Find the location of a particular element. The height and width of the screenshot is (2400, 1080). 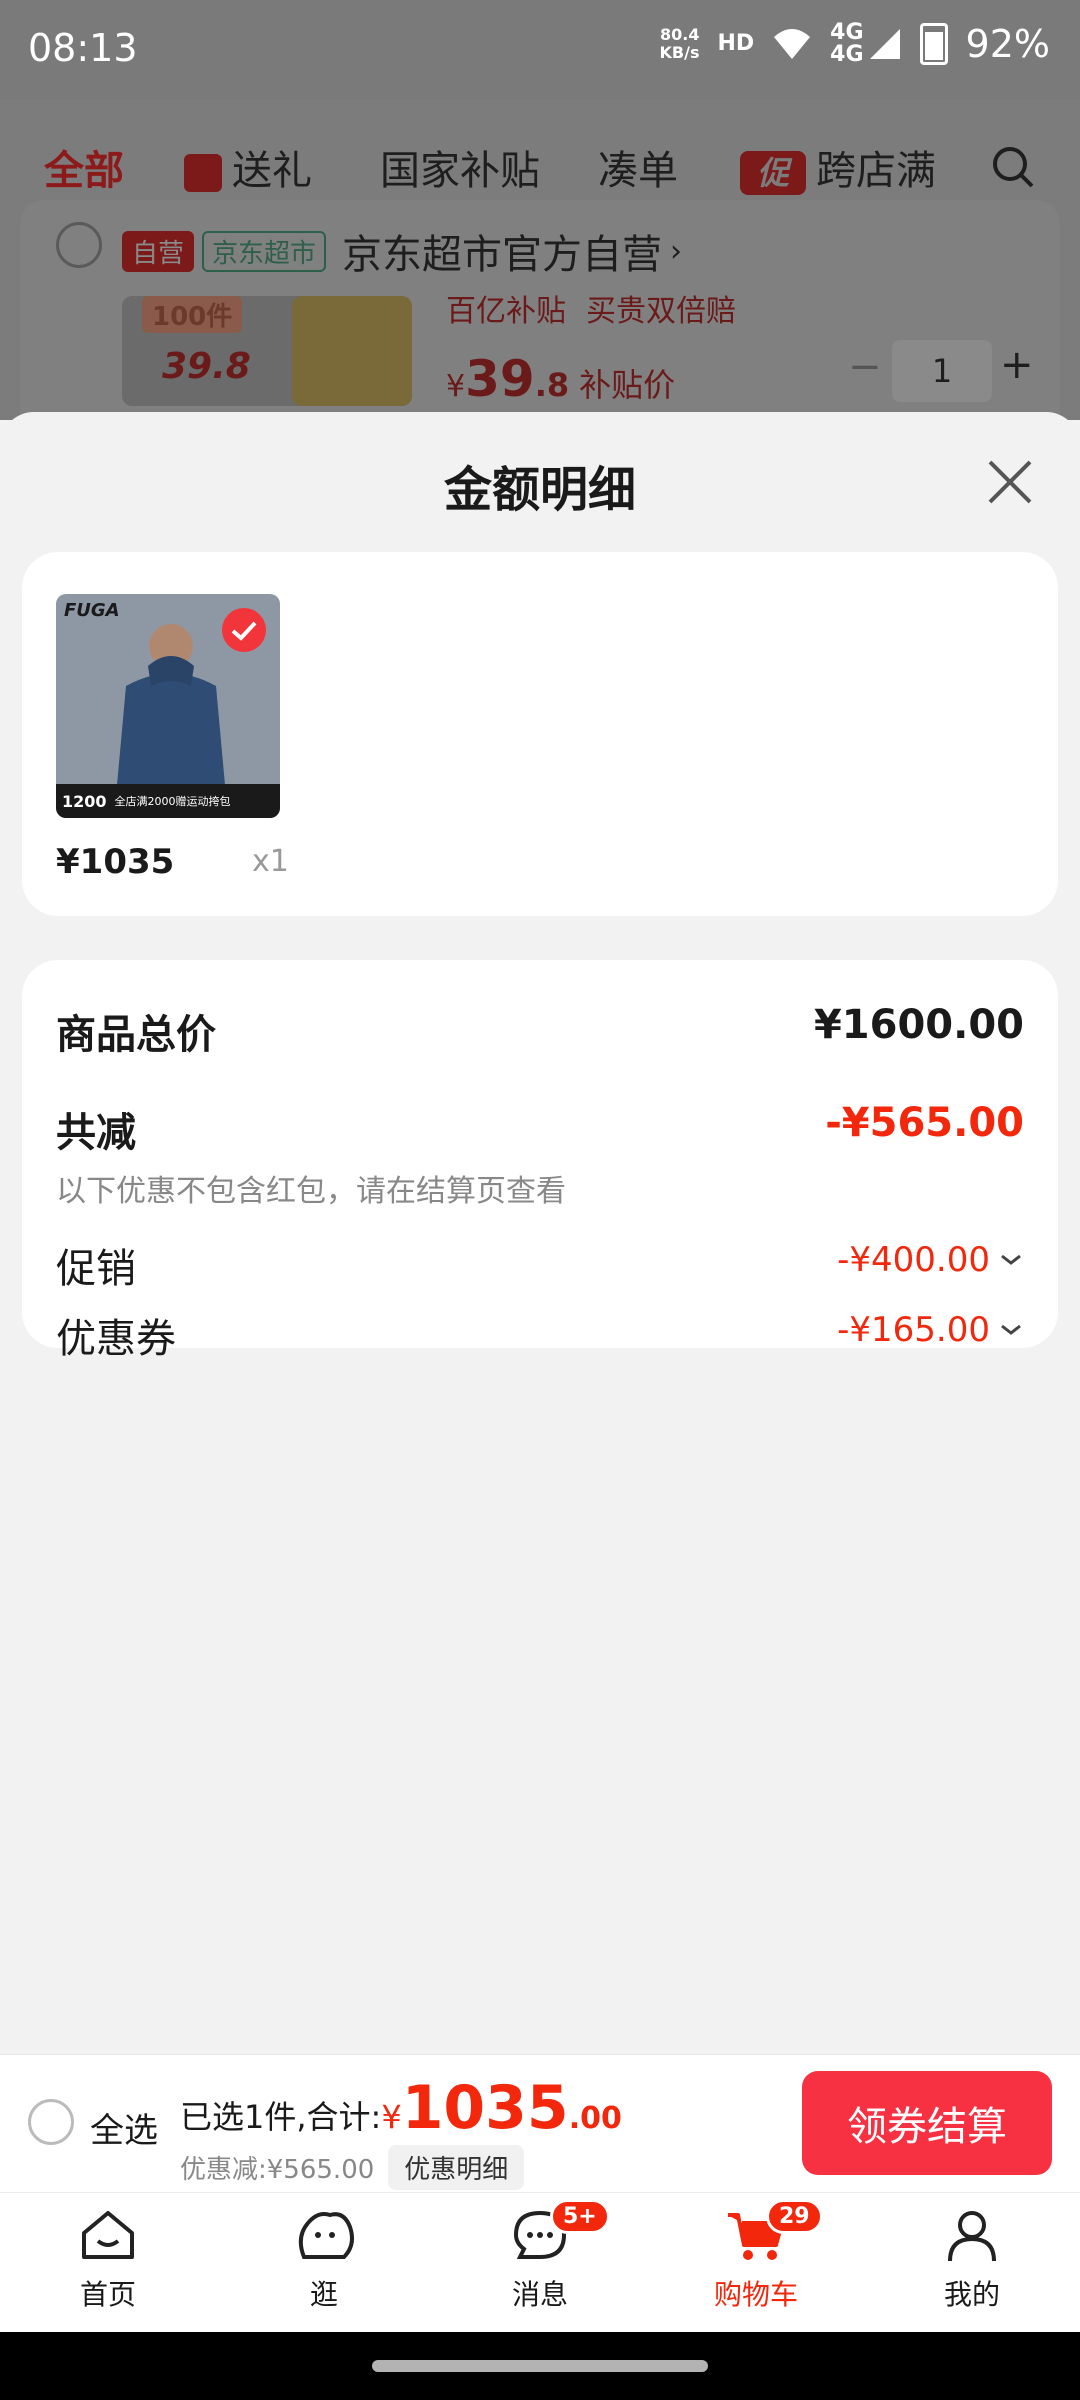

tab-combine: 凑单 is located at coordinates (638, 167).